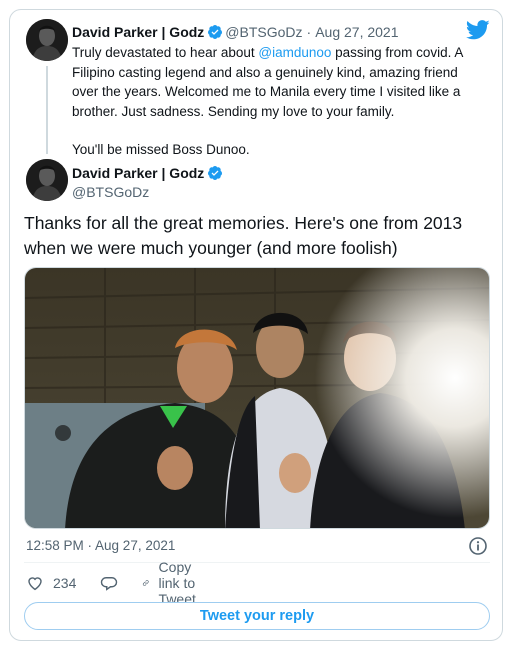 The height and width of the screenshot is (651, 512). Describe the element at coordinates (165, 52) in the screenshot. I see `tweet-text-part: Truly devastated to hear about` at that location.